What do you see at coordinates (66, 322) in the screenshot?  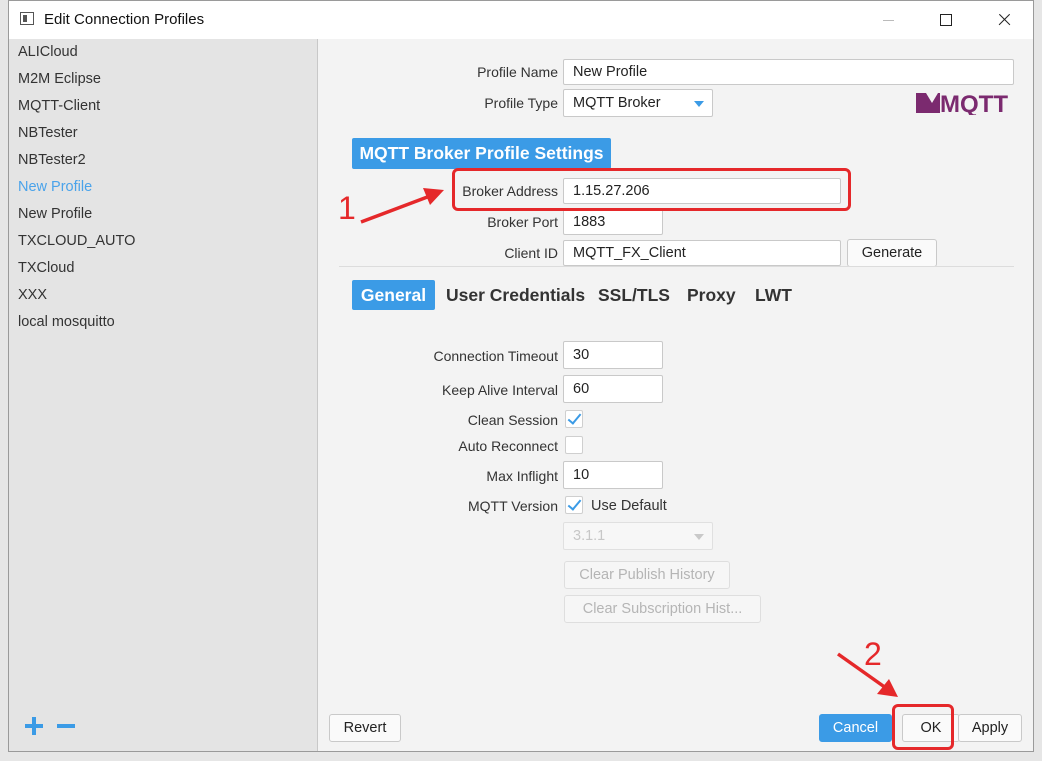 I see `profile-item: local mosquitto` at bounding box center [66, 322].